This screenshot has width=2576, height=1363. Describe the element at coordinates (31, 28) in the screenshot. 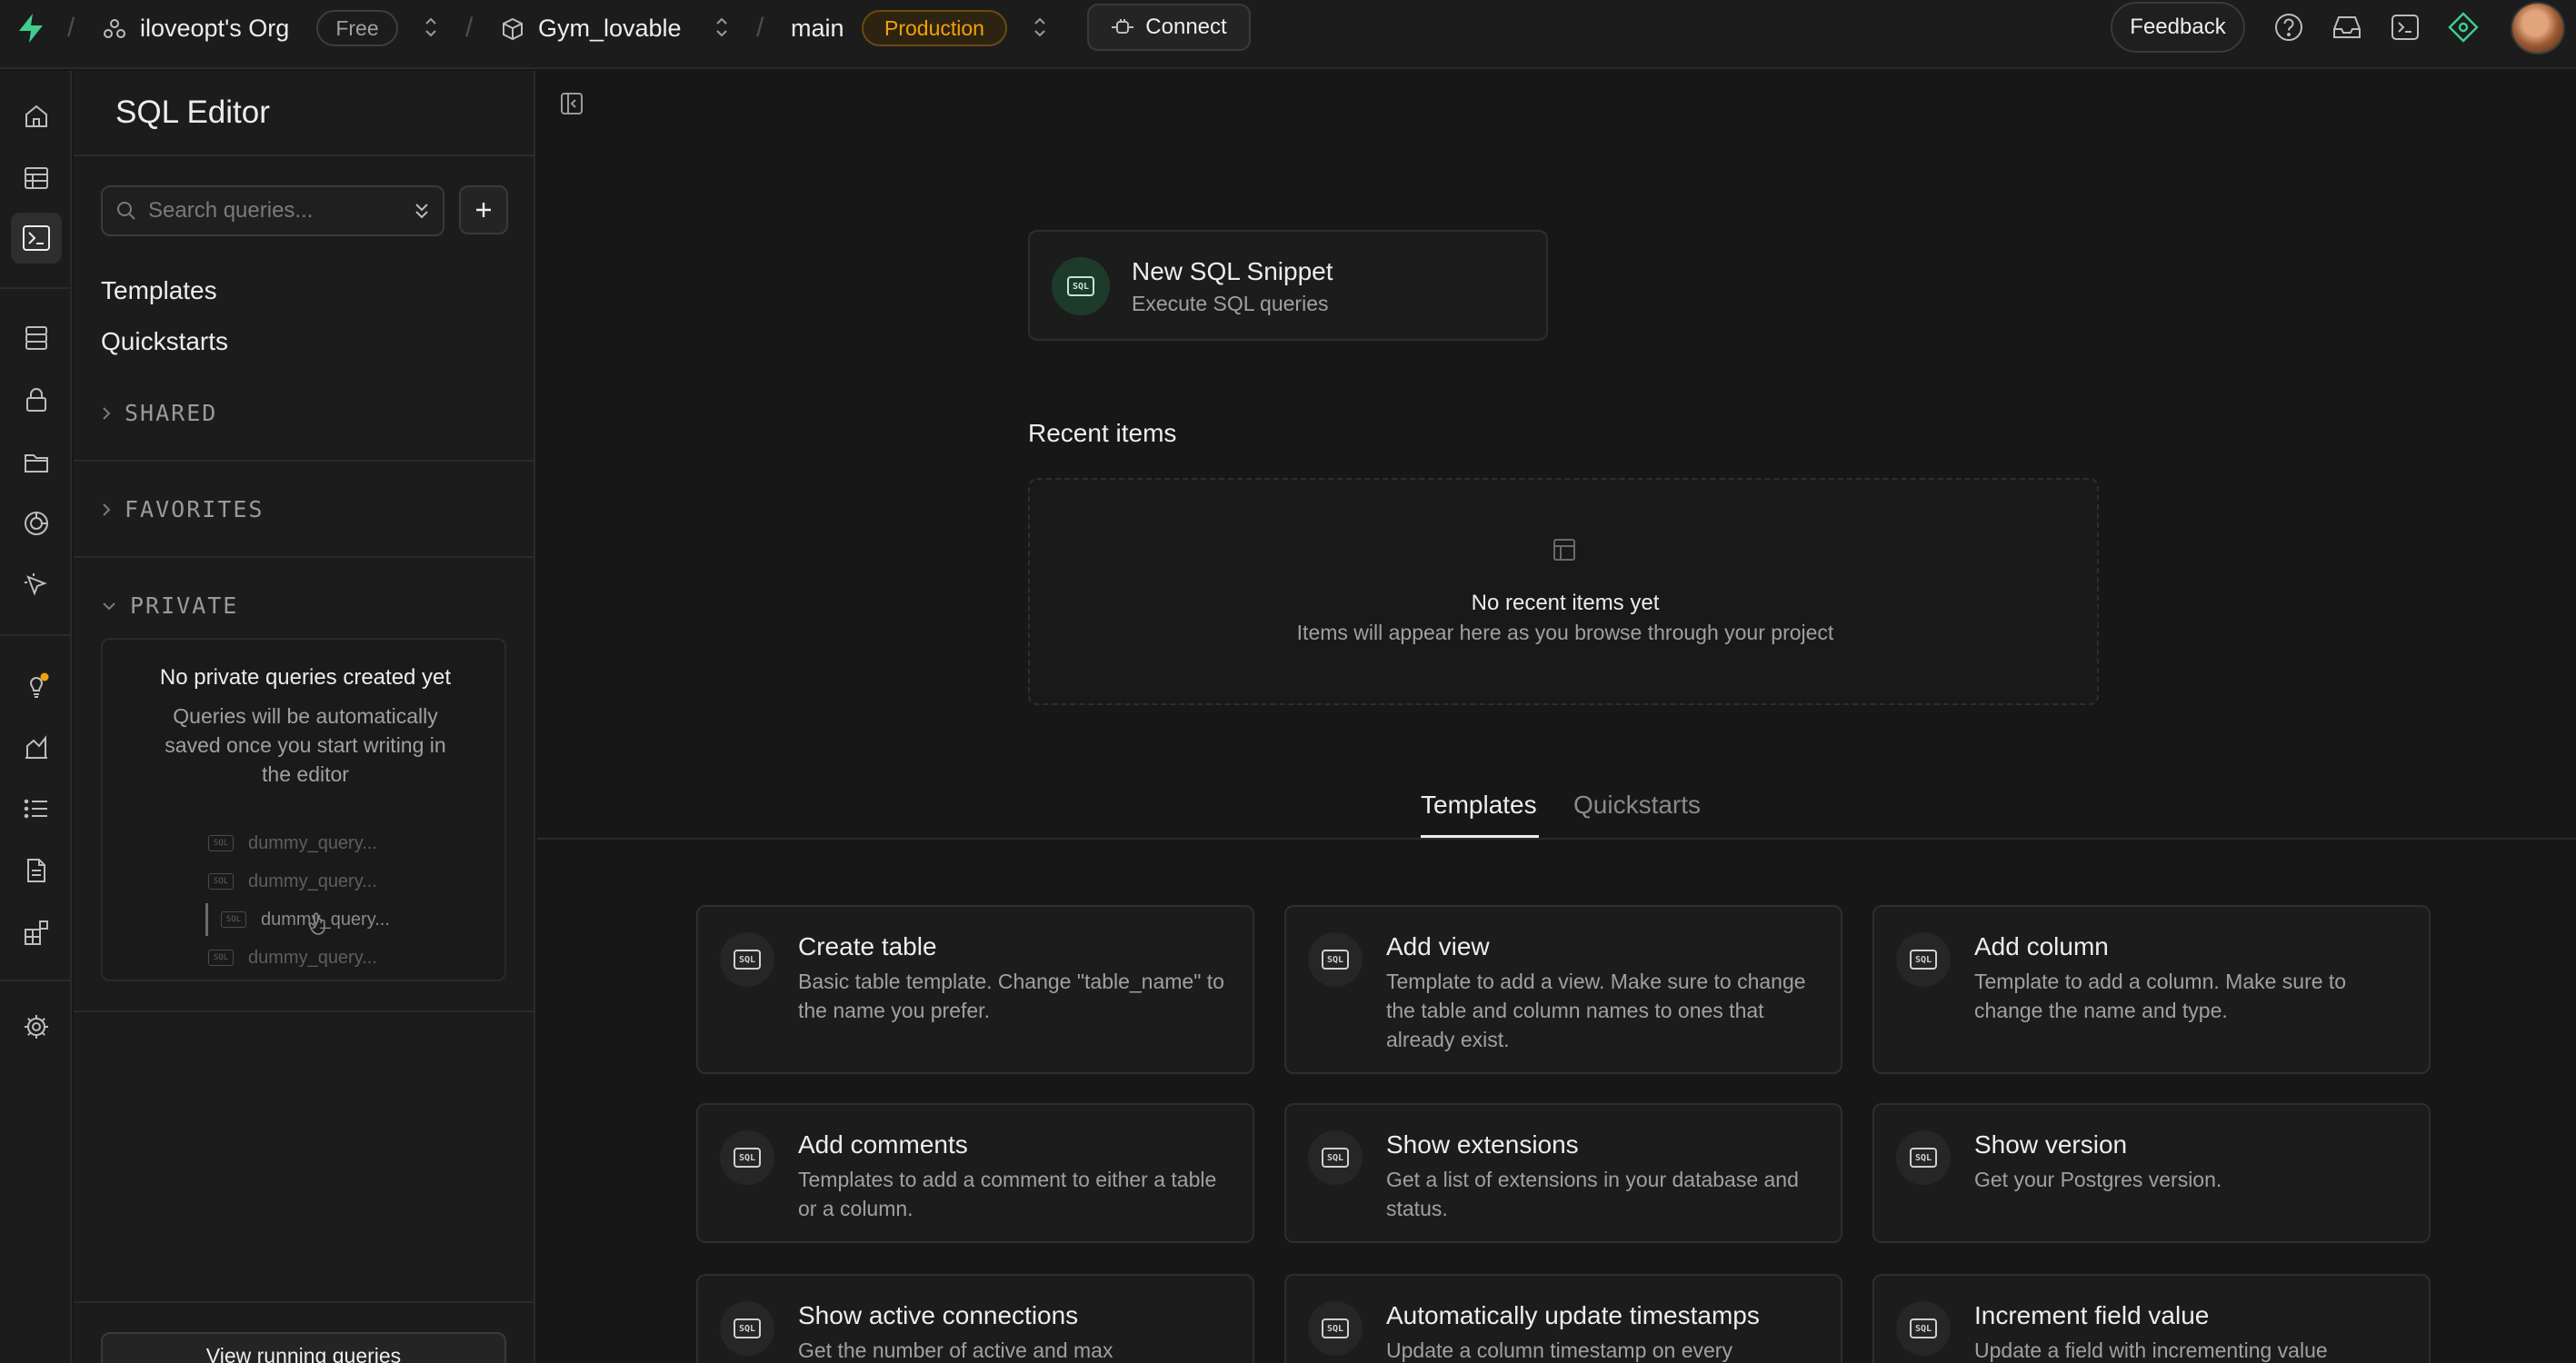

I see `supabase-logo-icon` at that location.